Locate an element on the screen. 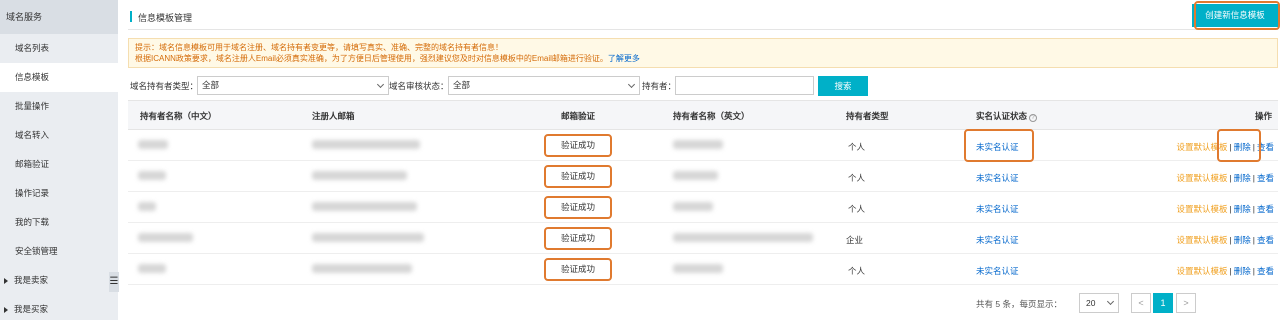  table-row: 验证成功 个人 未实名认证 设置默认模板 | 删除 | 查看 is located at coordinates (703, 269).